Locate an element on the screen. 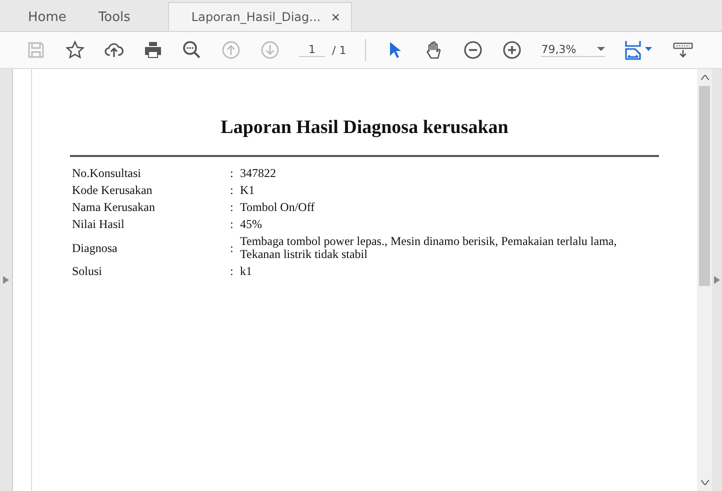 The image size is (722, 491). expand-left-icon is located at coordinates (6, 280).